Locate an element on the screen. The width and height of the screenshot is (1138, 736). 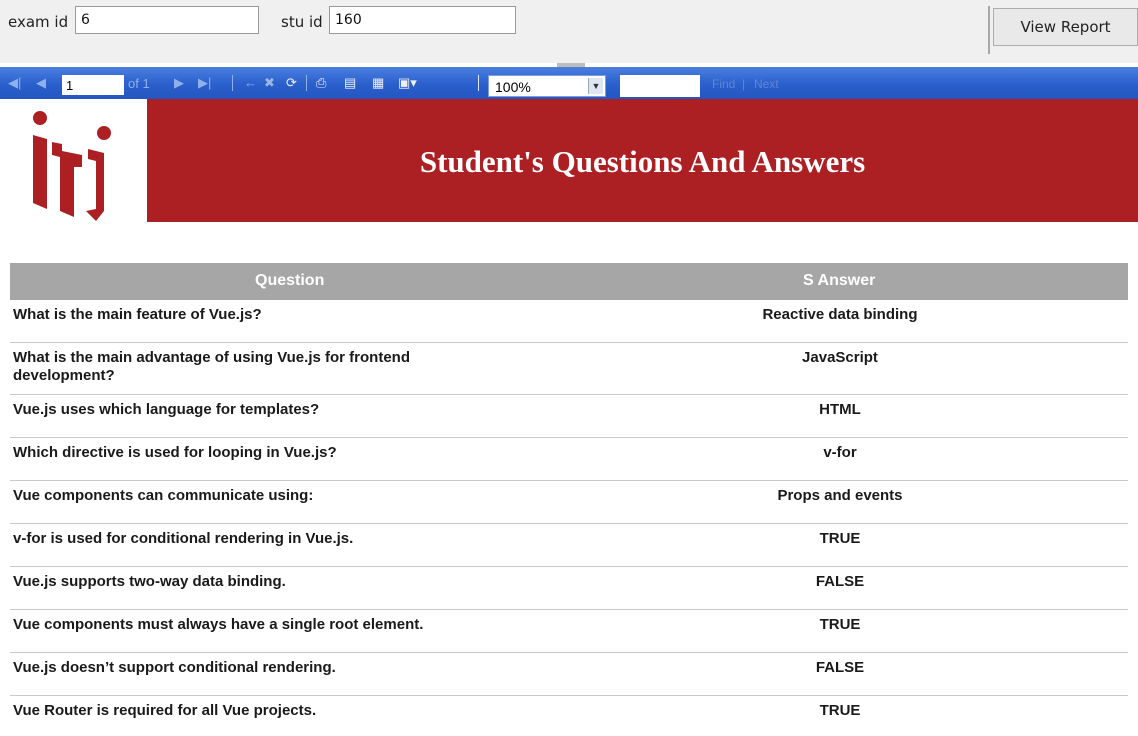
next-page-icon: ▶ is located at coordinates (179, 83).